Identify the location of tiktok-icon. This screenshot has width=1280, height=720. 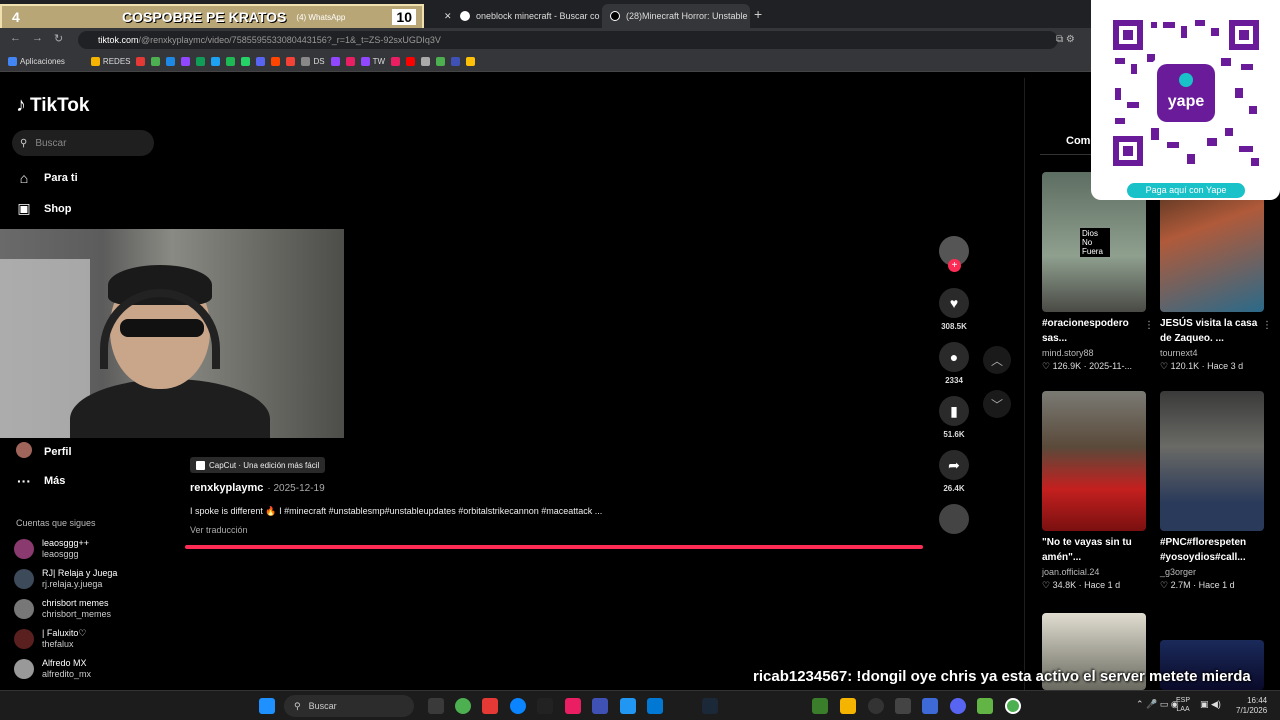
(615, 16).